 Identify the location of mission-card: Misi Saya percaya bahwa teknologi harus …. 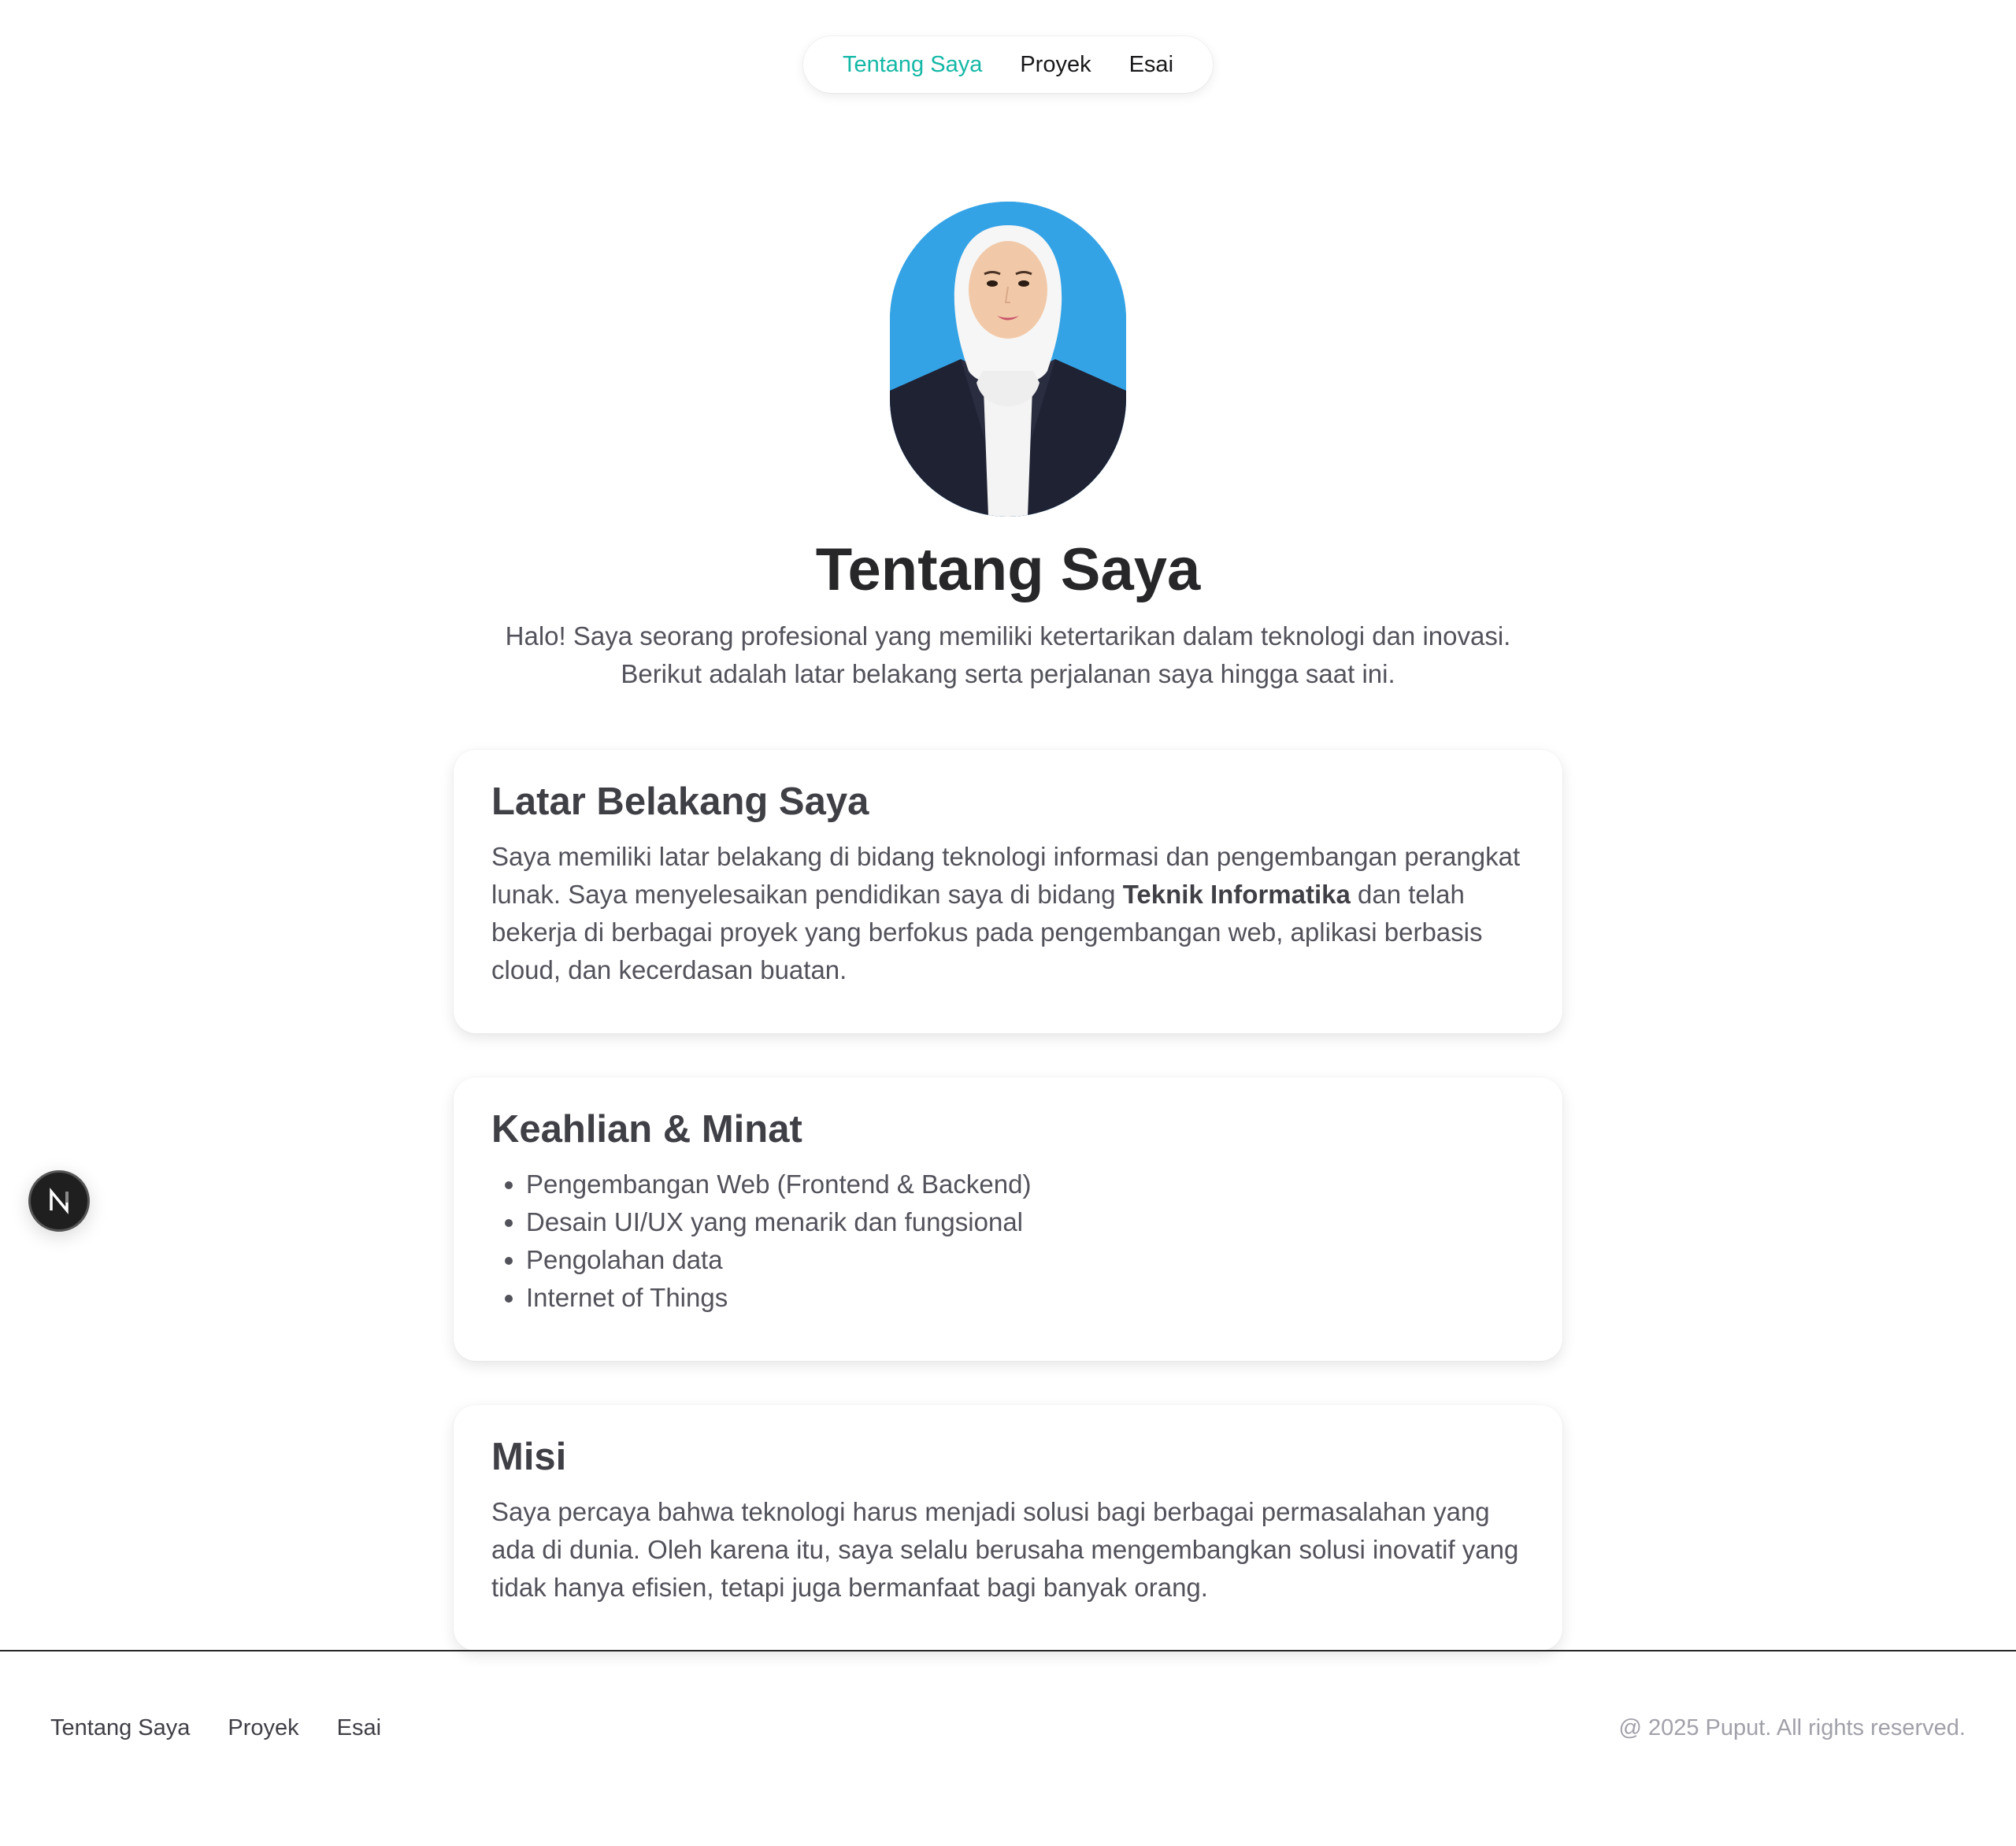
(1008, 1528).